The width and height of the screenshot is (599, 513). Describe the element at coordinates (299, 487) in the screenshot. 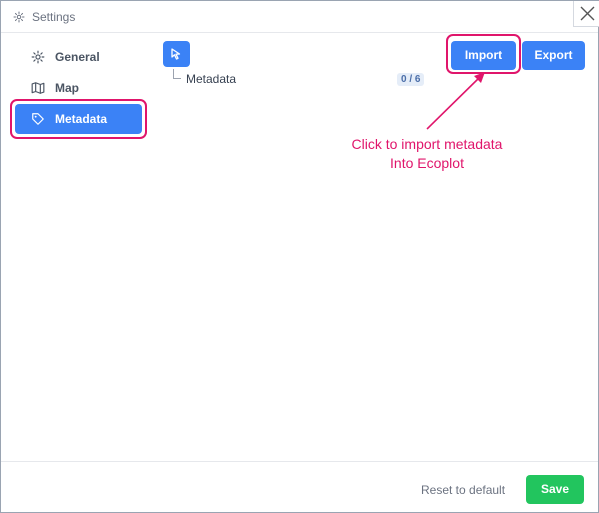

I see `dialog-footer: Reset to default Save` at that location.